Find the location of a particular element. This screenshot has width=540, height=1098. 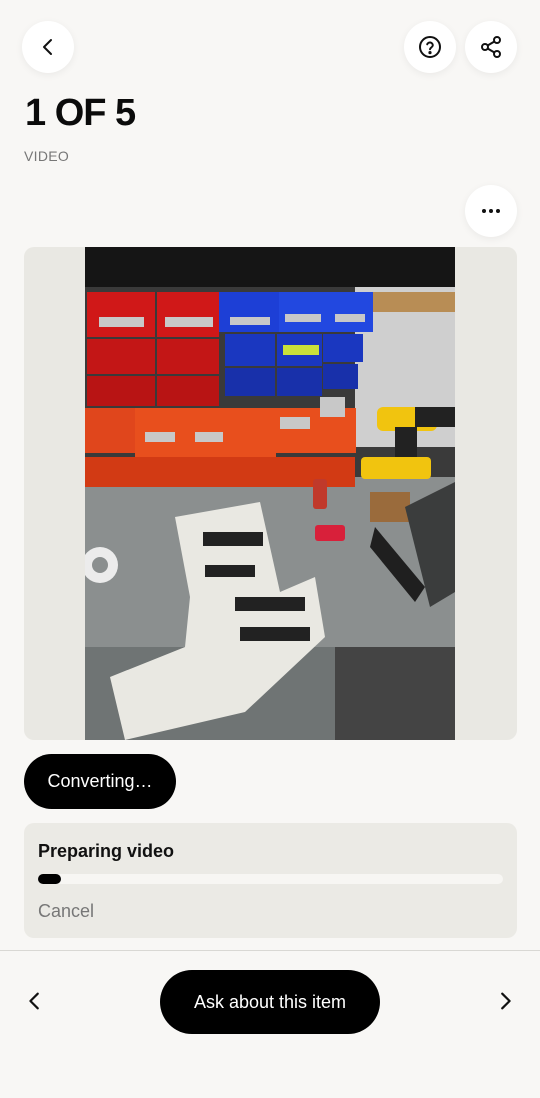

previous-item-button is located at coordinates (35, 1001).